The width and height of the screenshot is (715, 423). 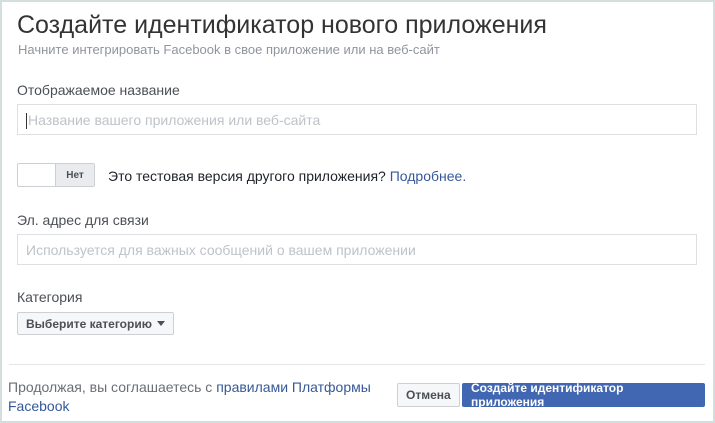 I want to click on category-select: Выберите категорию, so click(x=95, y=323).